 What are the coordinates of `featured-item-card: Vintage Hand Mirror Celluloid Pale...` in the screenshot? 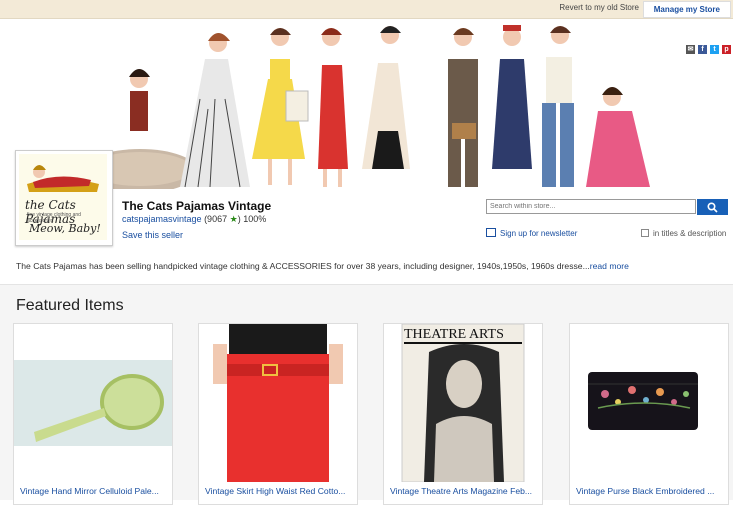 It's located at (93, 414).